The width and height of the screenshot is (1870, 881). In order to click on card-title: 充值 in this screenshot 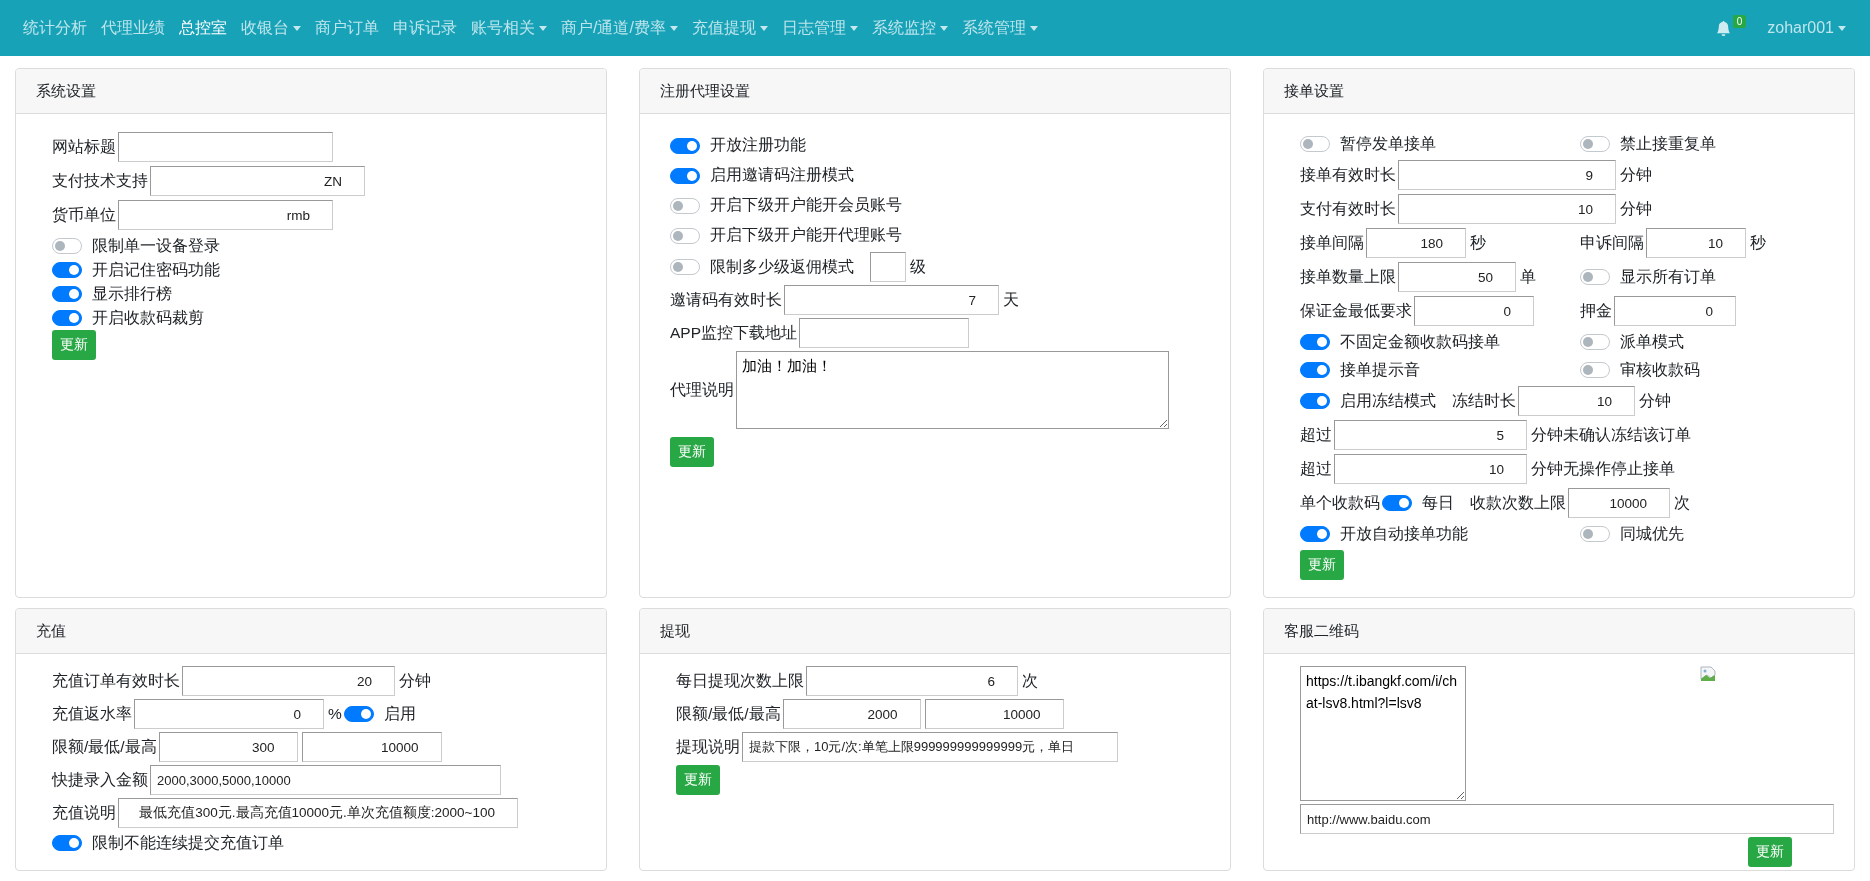, I will do `click(51, 631)`.